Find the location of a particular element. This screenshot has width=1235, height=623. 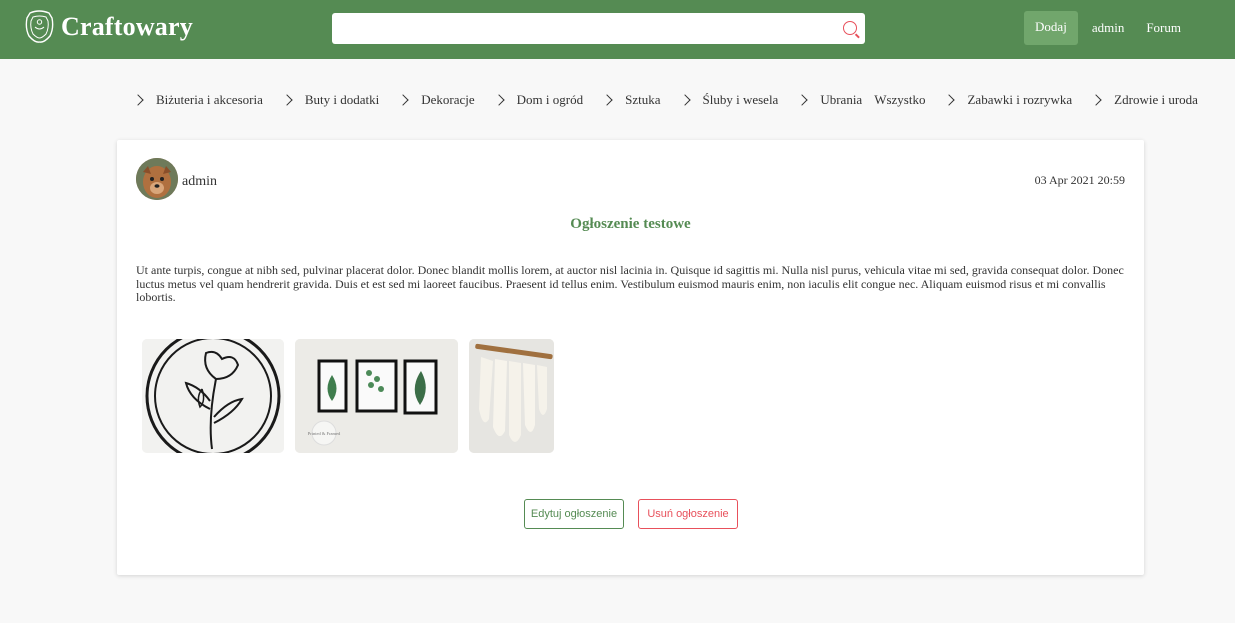

avatar is located at coordinates (157, 179).